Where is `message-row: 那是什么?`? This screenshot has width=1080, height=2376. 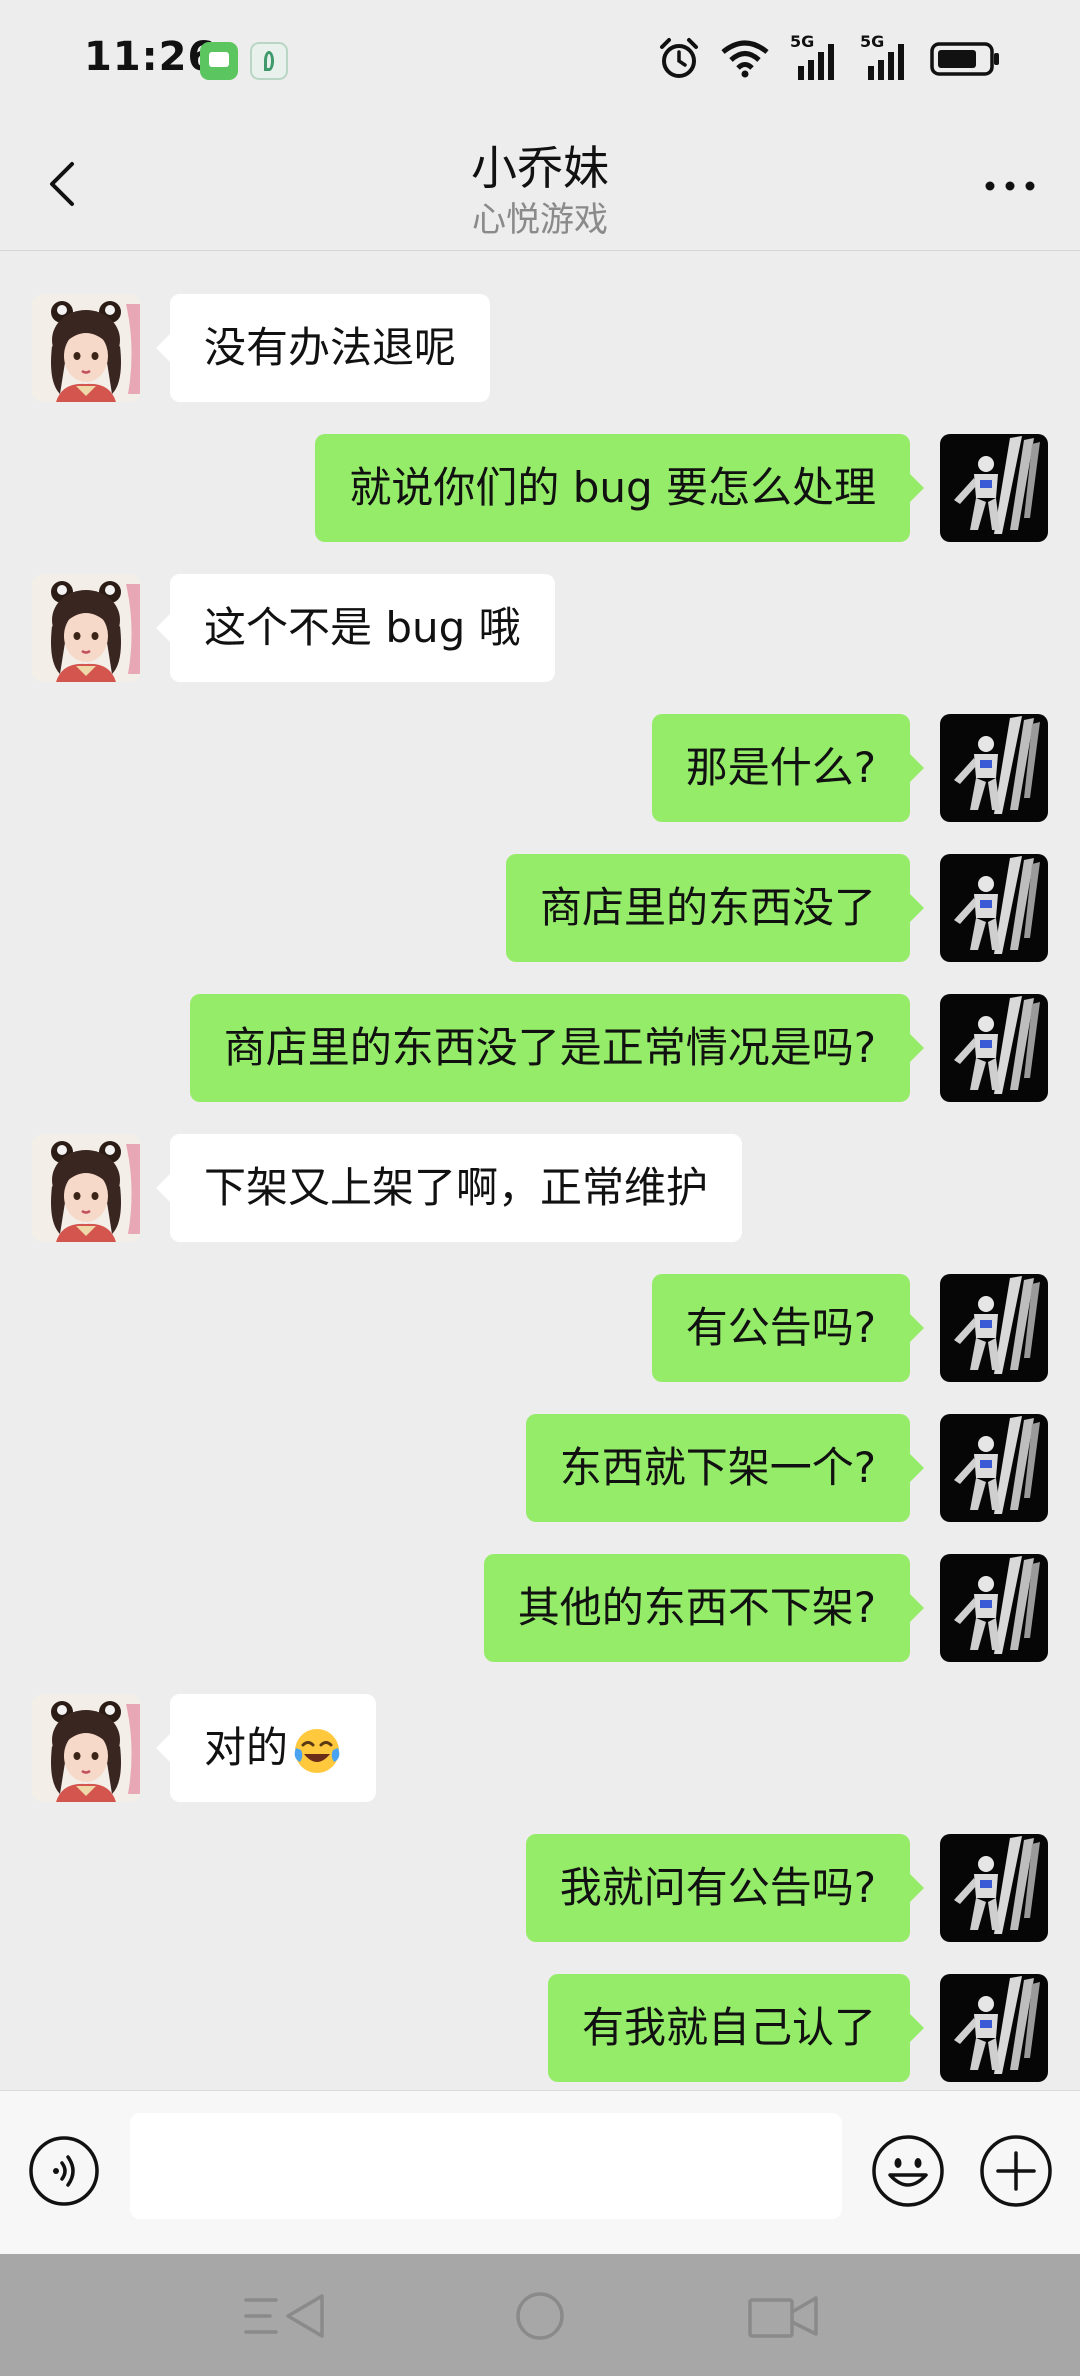 message-row: 那是什么? is located at coordinates (540, 769).